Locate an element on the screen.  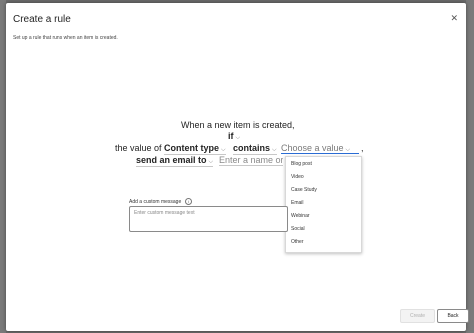
custom-message-label: Add a custom message is located at coordinates (155, 201).